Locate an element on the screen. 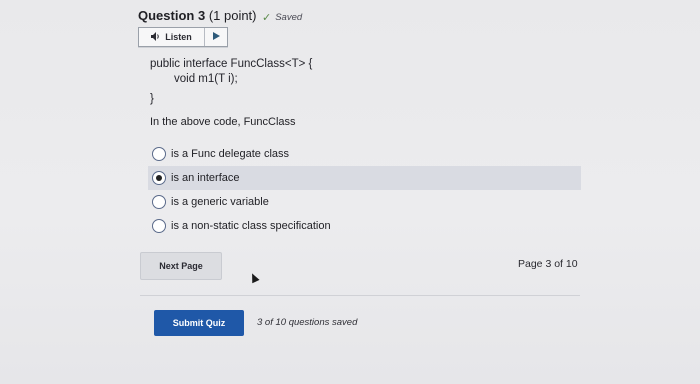  saved-count: 3 of 10 questions saved is located at coordinates (307, 322).